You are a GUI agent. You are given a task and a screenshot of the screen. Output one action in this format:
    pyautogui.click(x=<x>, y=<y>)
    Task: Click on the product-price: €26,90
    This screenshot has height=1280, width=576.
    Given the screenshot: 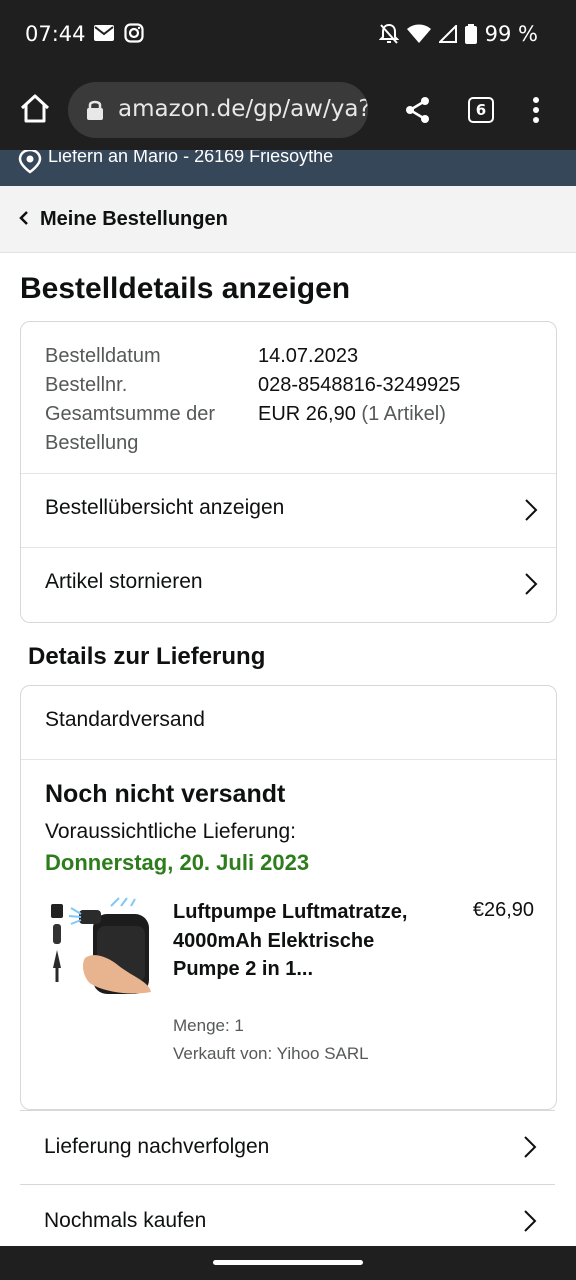 What is the action you would take?
    pyautogui.click(x=503, y=910)
    